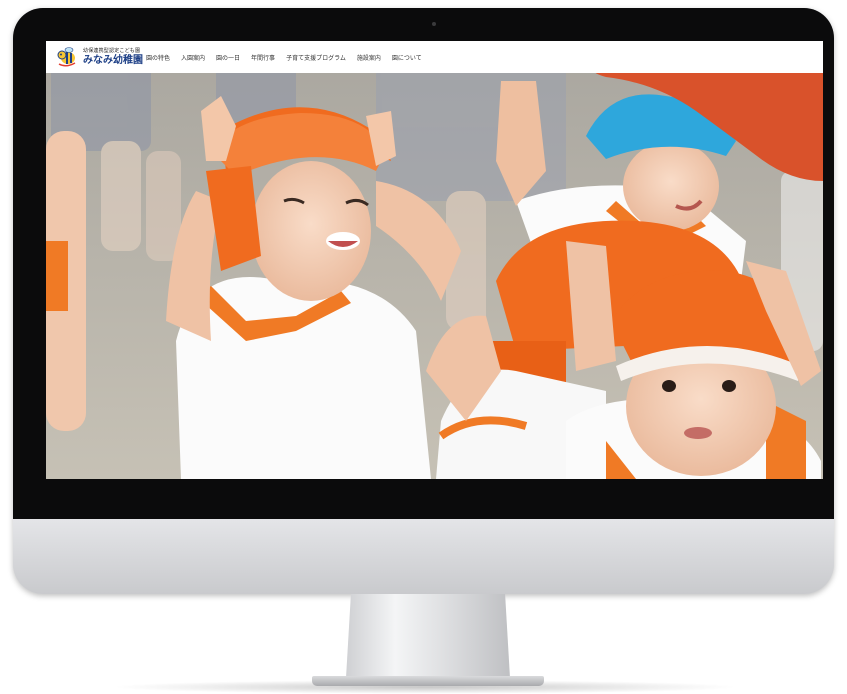 The width and height of the screenshot is (847, 694). I want to click on monitor-stand-neck, so click(428, 636).